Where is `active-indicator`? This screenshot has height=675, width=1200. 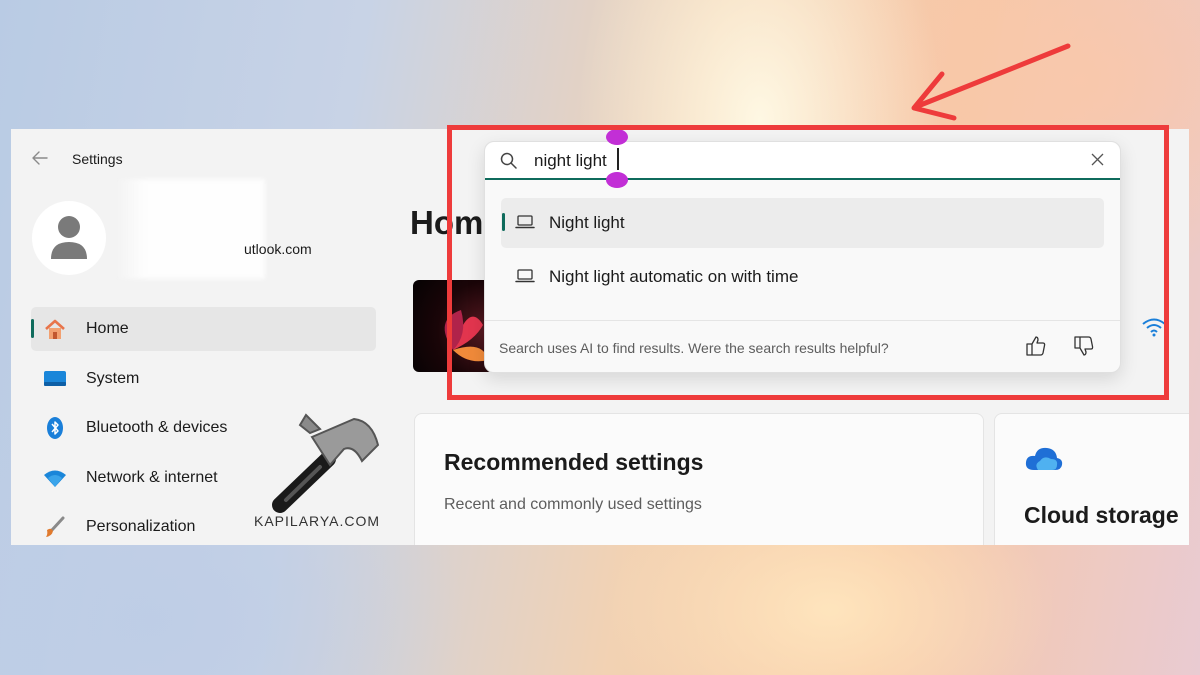
active-indicator is located at coordinates (32, 328).